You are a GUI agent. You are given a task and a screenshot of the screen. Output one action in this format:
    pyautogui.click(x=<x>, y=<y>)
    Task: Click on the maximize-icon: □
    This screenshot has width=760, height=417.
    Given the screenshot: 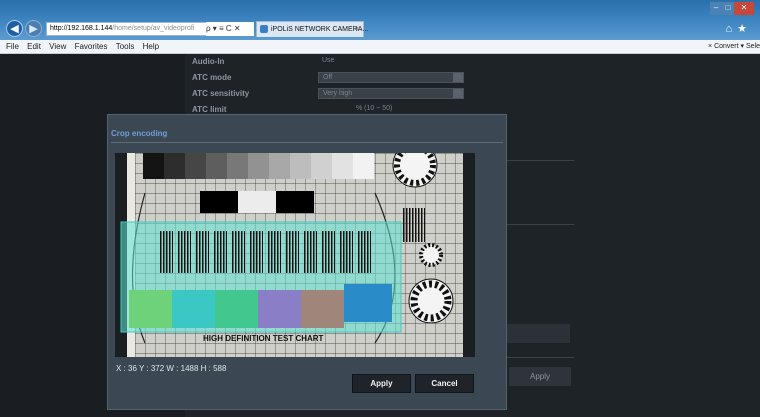 What is the action you would take?
    pyautogui.click(x=728, y=8)
    